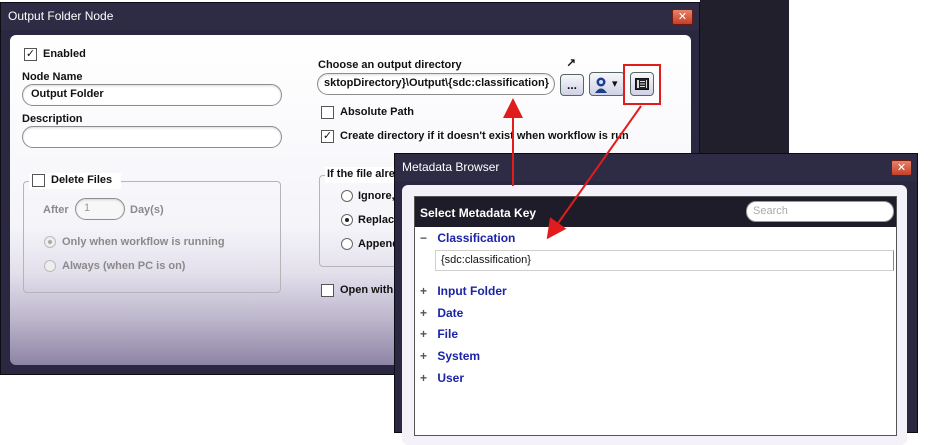  Describe the element at coordinates (64, 54) in the screenshot. I see `enabled-label: Enabled` at that location.